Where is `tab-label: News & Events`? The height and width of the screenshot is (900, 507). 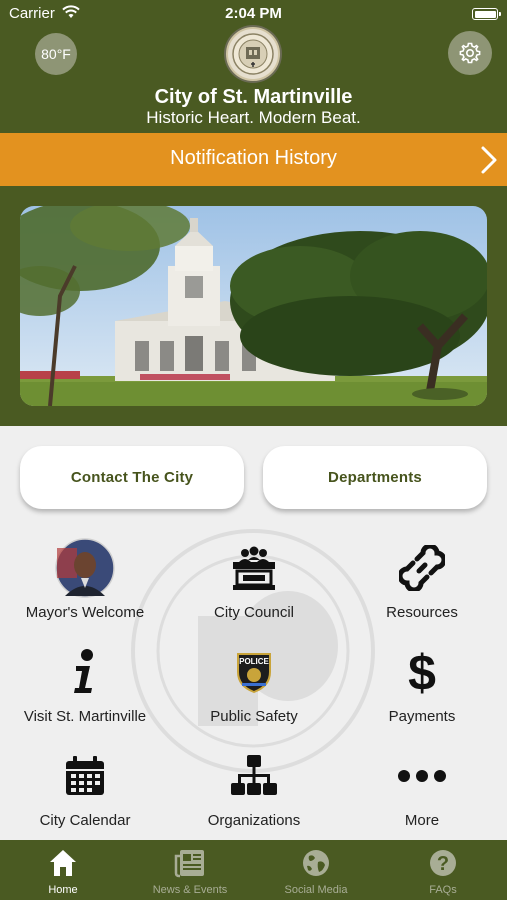
tab-label: News & Events is located at coordinates (190, 890).